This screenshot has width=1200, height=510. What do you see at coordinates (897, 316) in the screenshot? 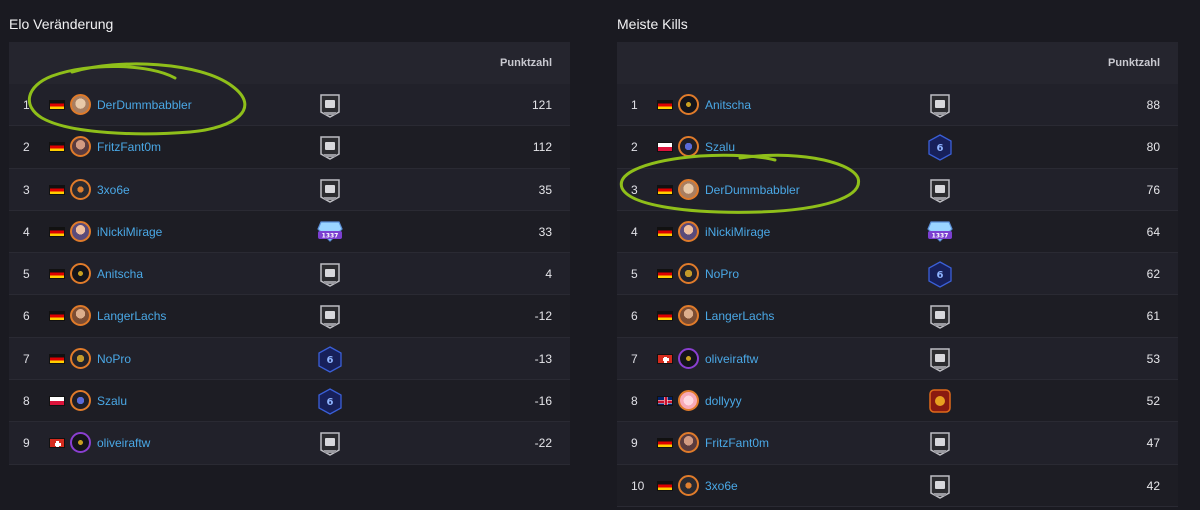
I see `table-row: 6 LangerLachs 61` at bounding box center [897, 316].